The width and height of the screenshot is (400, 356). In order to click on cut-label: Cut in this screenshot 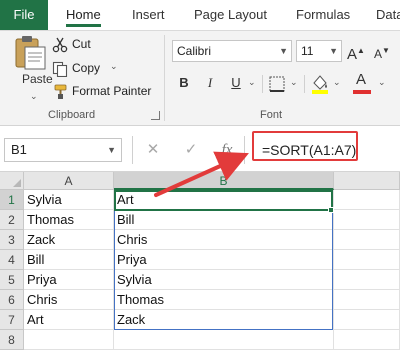, I will do `click(81, 44)`.